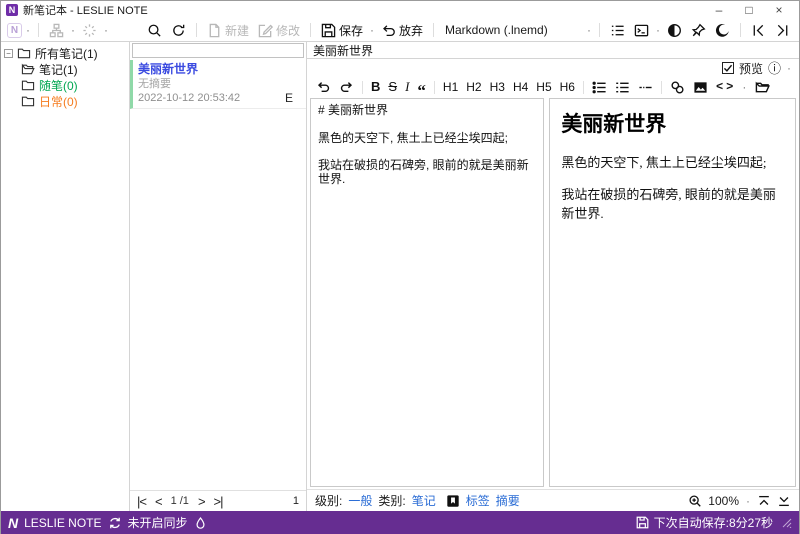 This screenshot has width=800, height=534. Describe the element at coordinates (645, 87) in the screenshot. I see `horizontal-rule-button` at that location.